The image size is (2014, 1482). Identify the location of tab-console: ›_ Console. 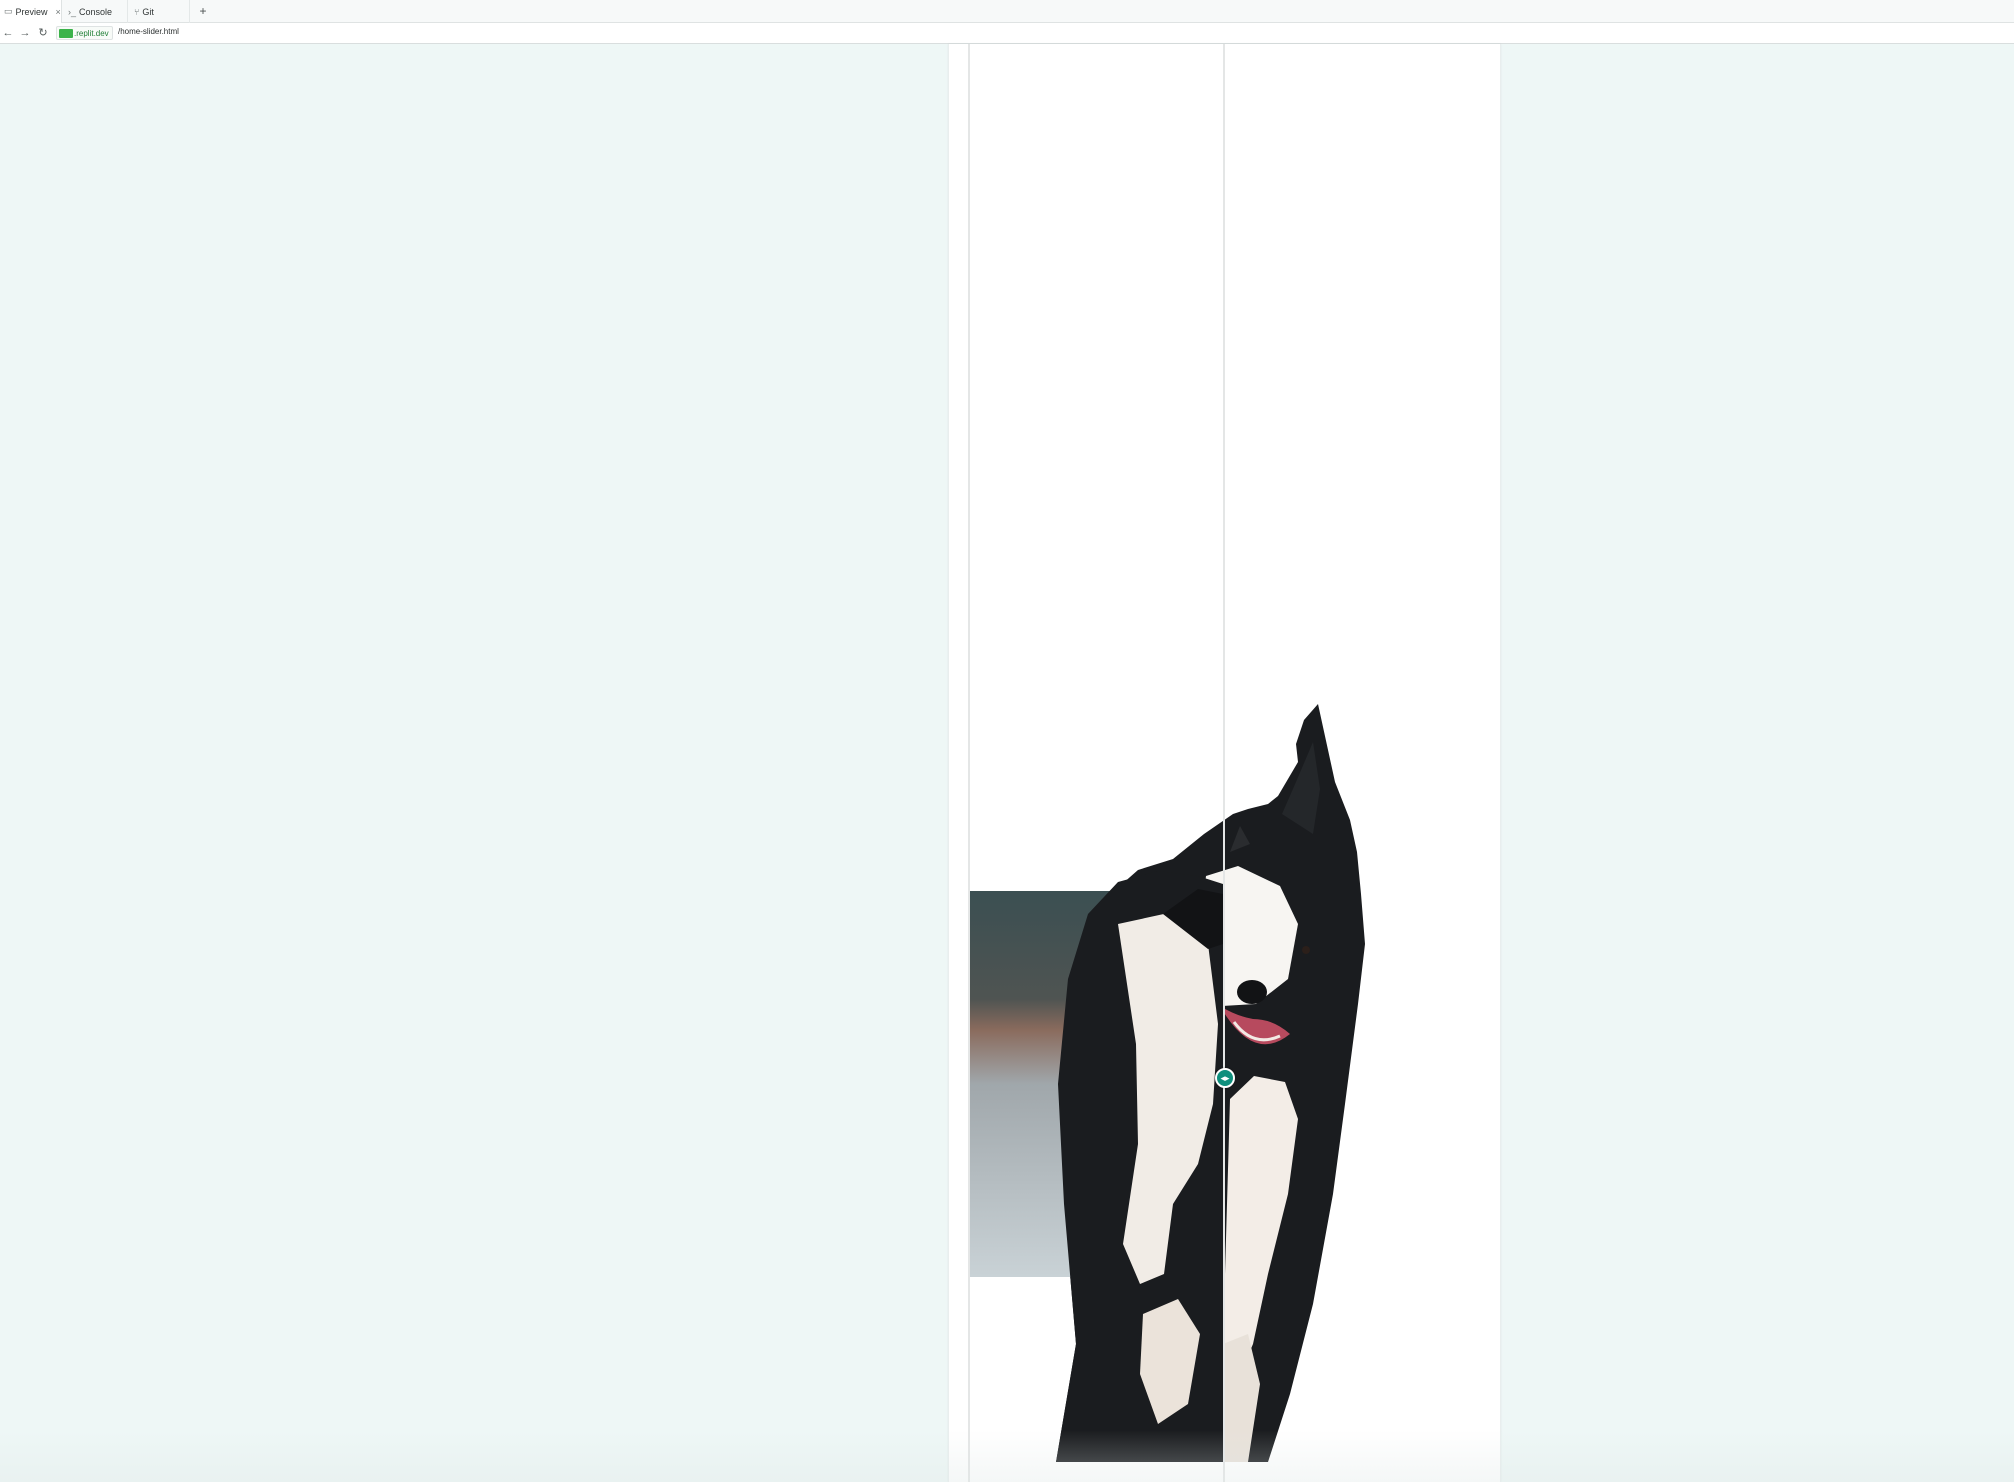
(95, 11).